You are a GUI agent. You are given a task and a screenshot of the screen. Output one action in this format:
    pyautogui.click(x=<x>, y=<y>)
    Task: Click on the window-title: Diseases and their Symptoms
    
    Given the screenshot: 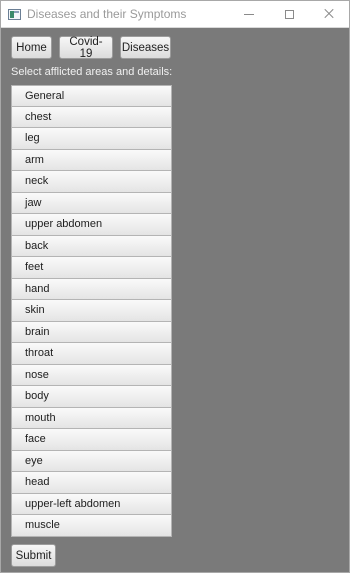 What is the action you would take?
    pyautogui.click(x=107, y=14)
    